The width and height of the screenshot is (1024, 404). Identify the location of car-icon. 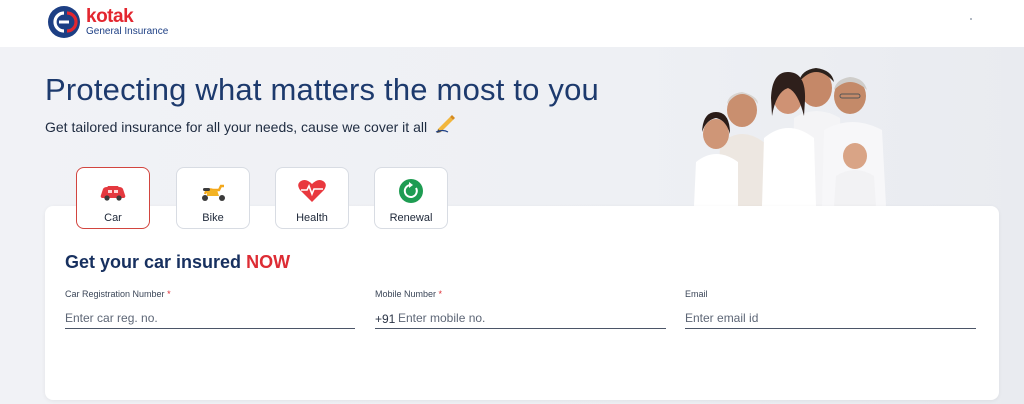
(113, 193).